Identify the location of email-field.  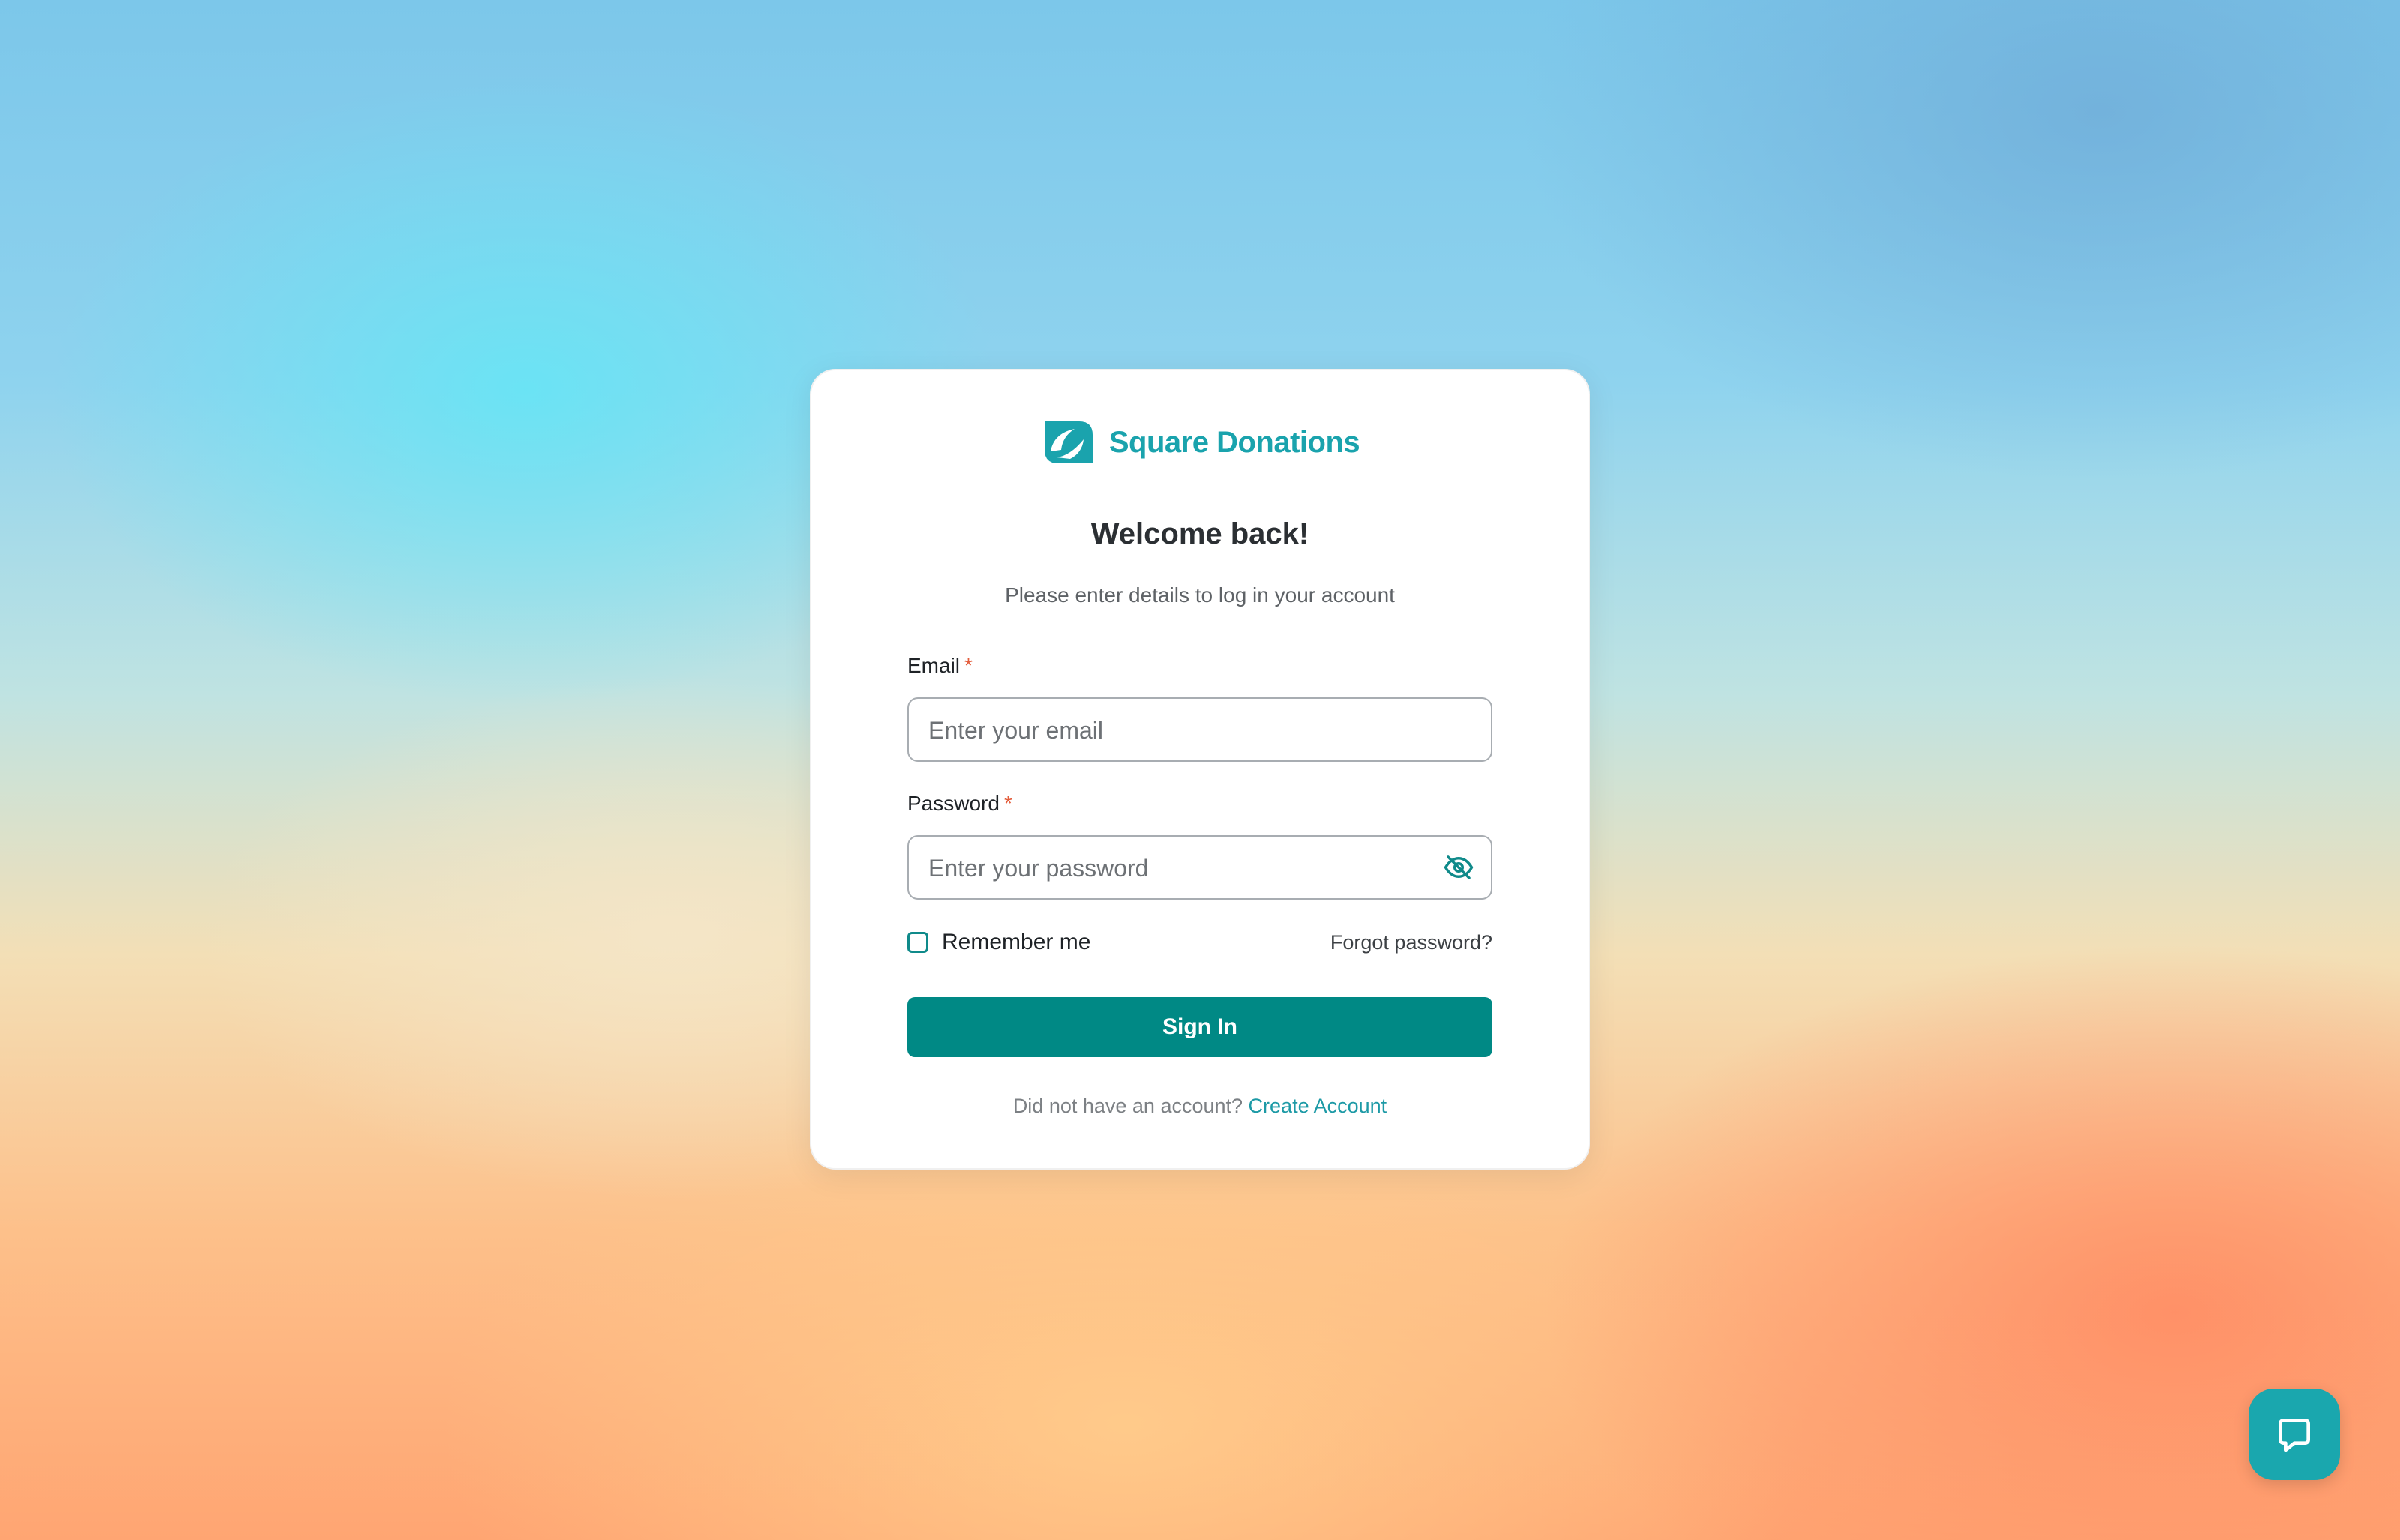
(1183, 730).